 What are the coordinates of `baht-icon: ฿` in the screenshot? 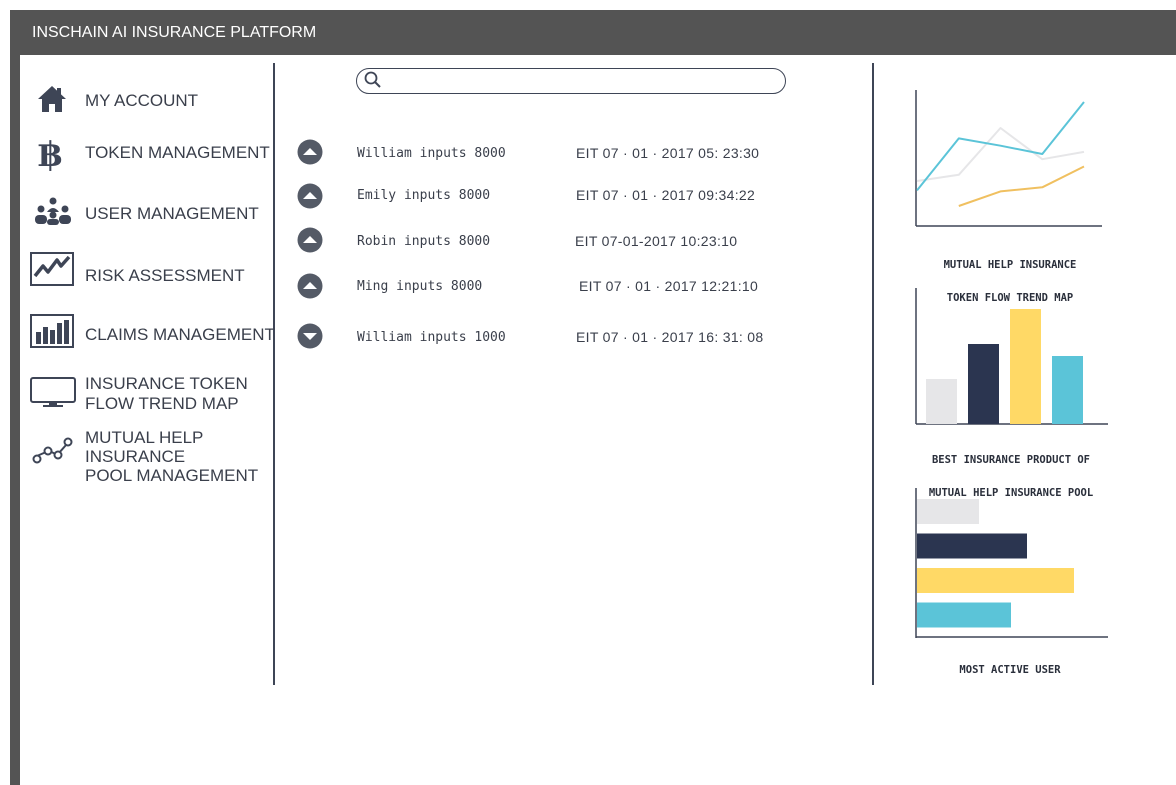 It's located at (50, 153).